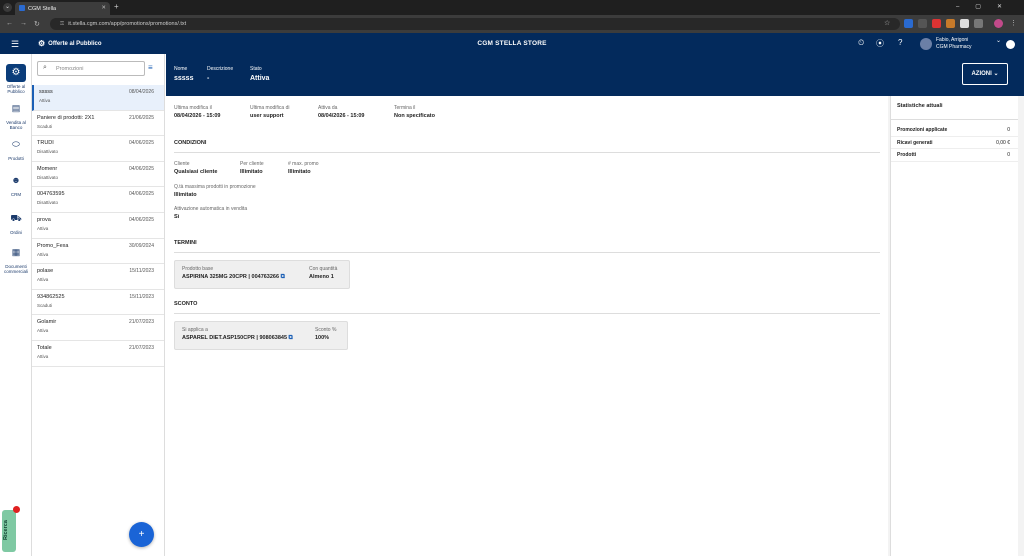 This screenshot has width=1024, height=556. What do you see at coordinates (954, 155) in the screenshot?
I see `stat-row: Prodotti 0` at bounding box center [954, 155].